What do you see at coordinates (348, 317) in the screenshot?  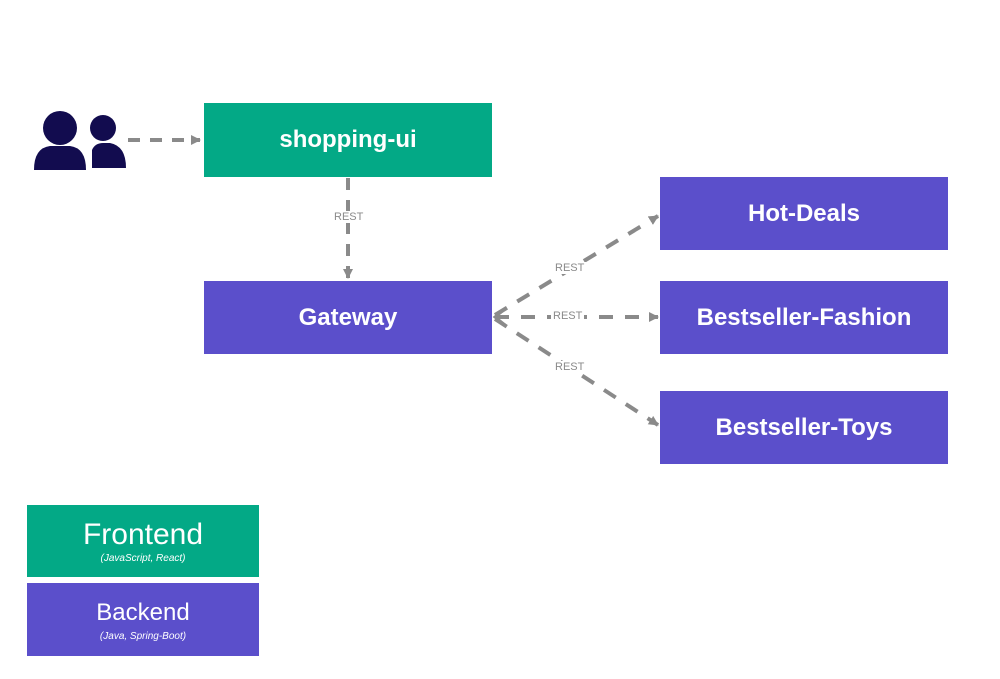 I see `node-gateway: Gateway` at bounding box center [348, 317].